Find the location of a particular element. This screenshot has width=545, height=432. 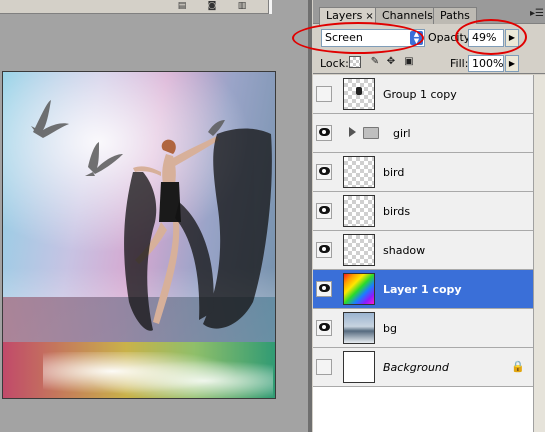

layer-row-selected: Layer 1 copy is located at coordinates (423, 289).